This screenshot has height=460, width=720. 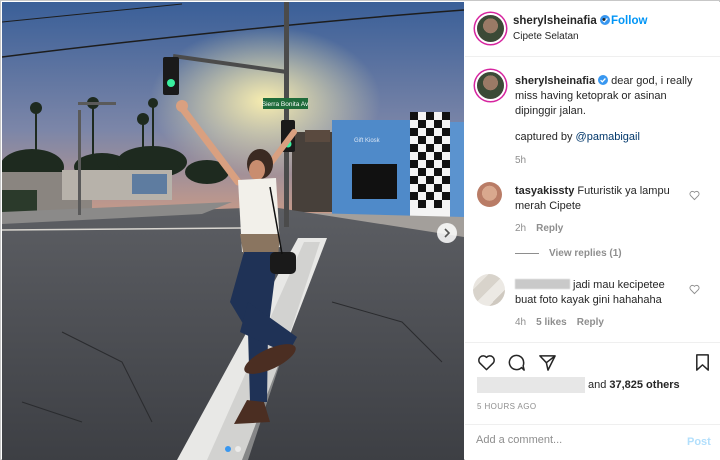 I want to click on chevron-right-icon, so click(x=447, y=233).